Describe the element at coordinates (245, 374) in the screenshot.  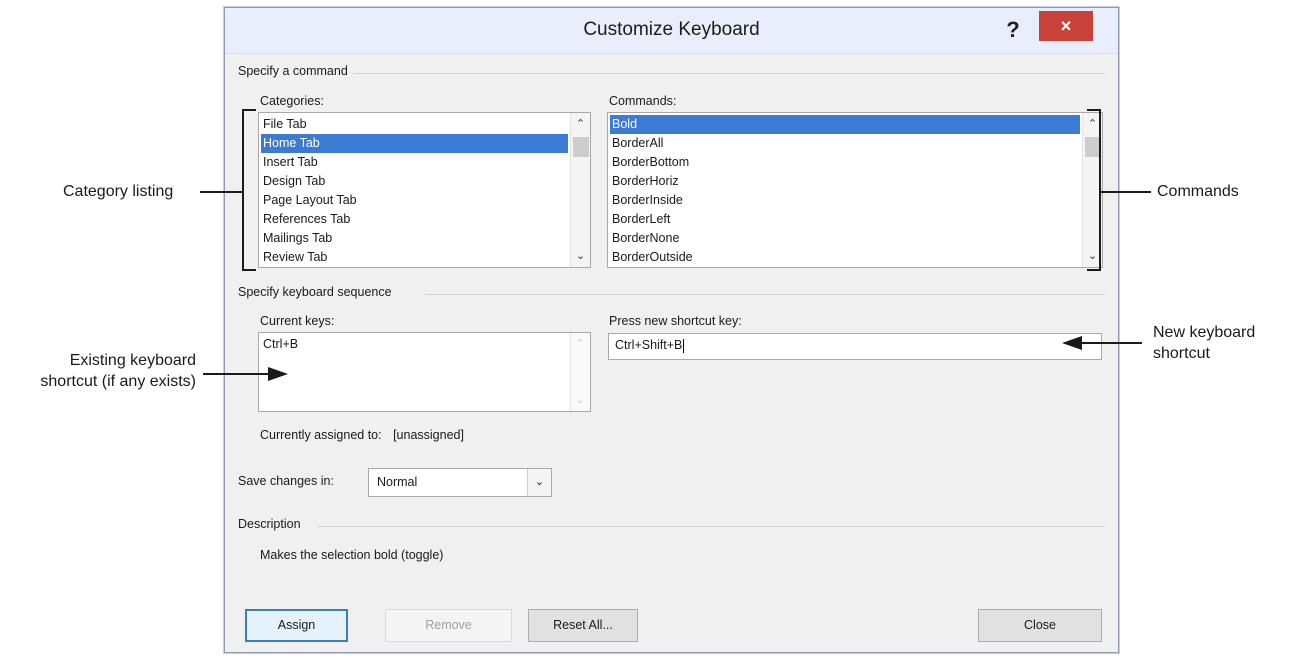
I see `arrow-existing-shortcut` at that location.